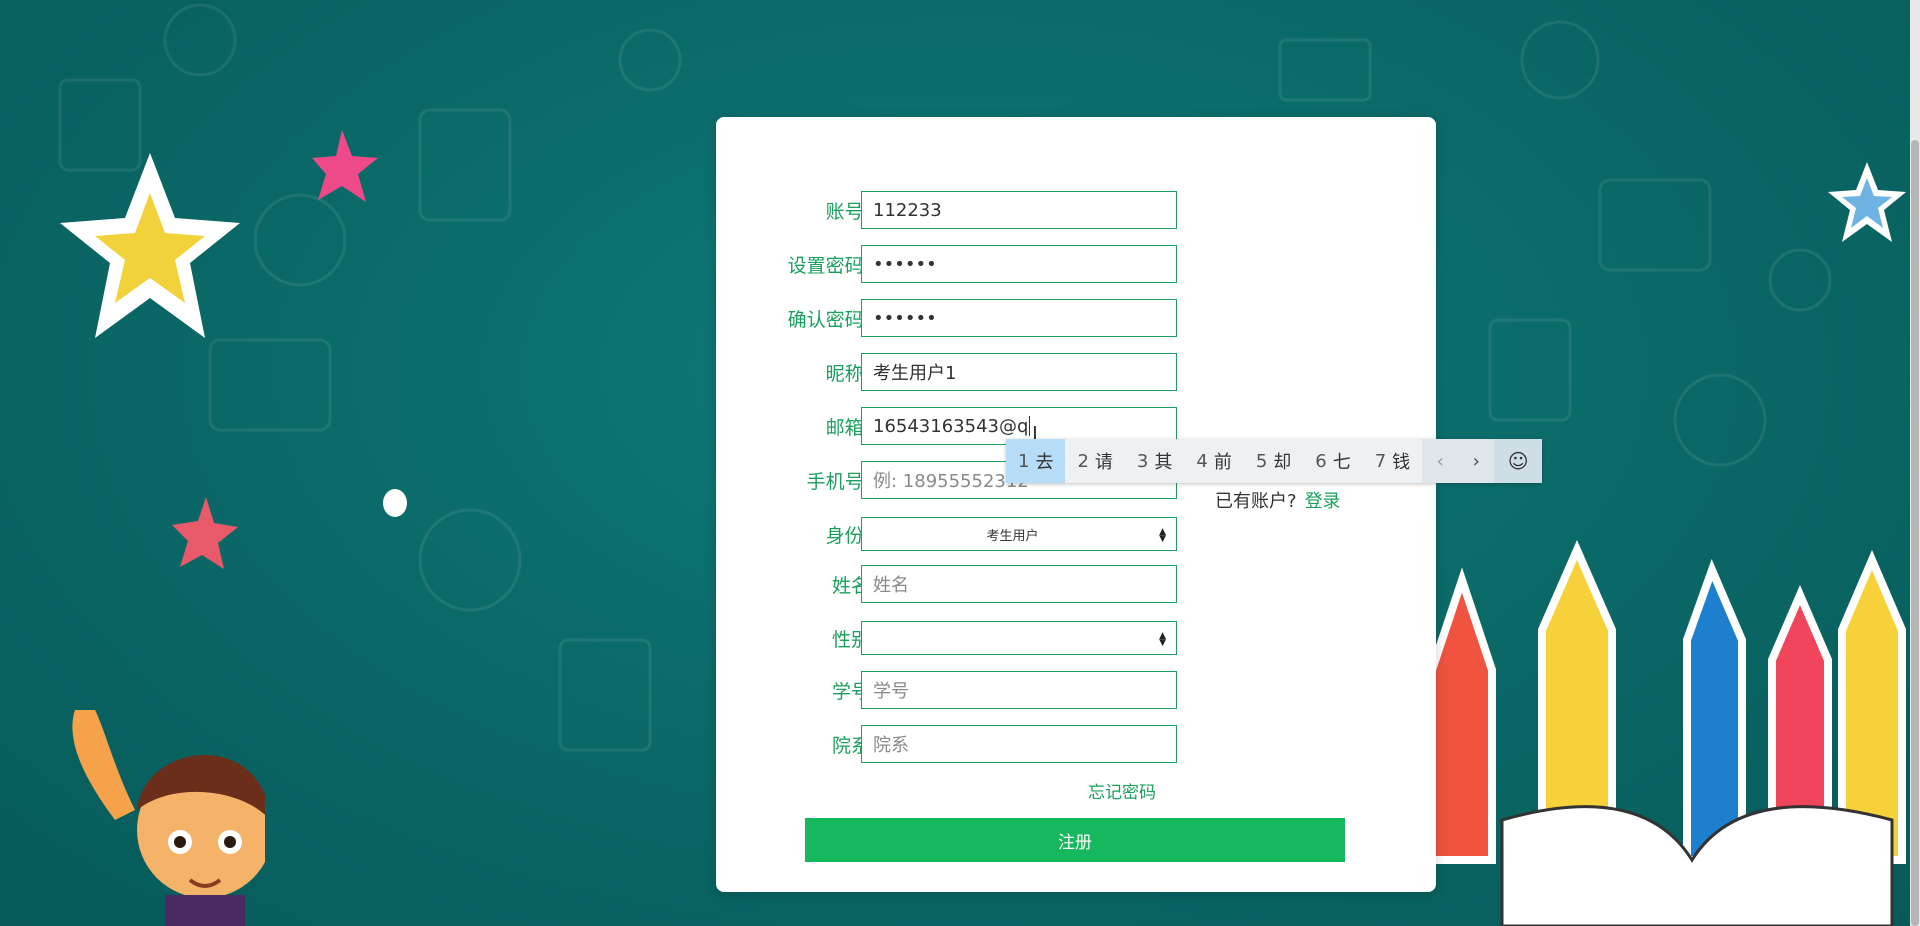 The image size is (1920, 926). Describe the element at coordinates (1019, 584) in the screenshot. I see `name-input: 姓名` at that location.